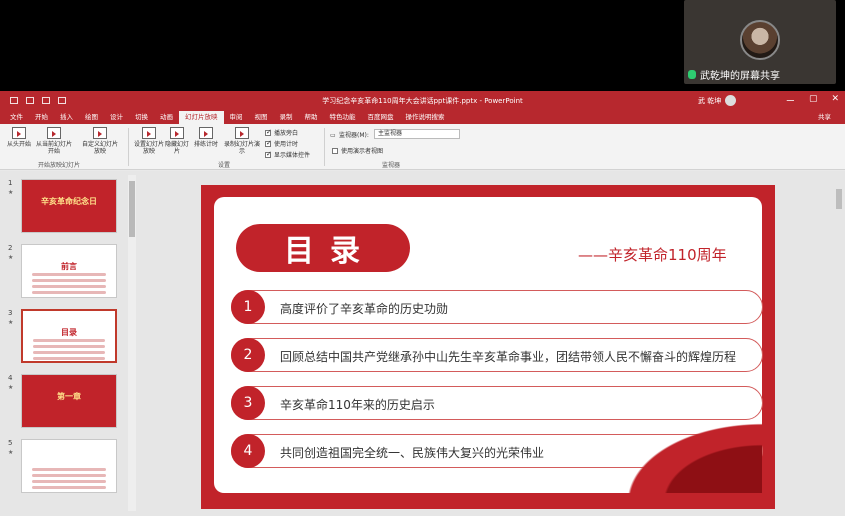 Image resolution: width=845 pixels, height=516 pixels. I want to click on play-narration-checkbox: 播放旁白, so click(281, 132).